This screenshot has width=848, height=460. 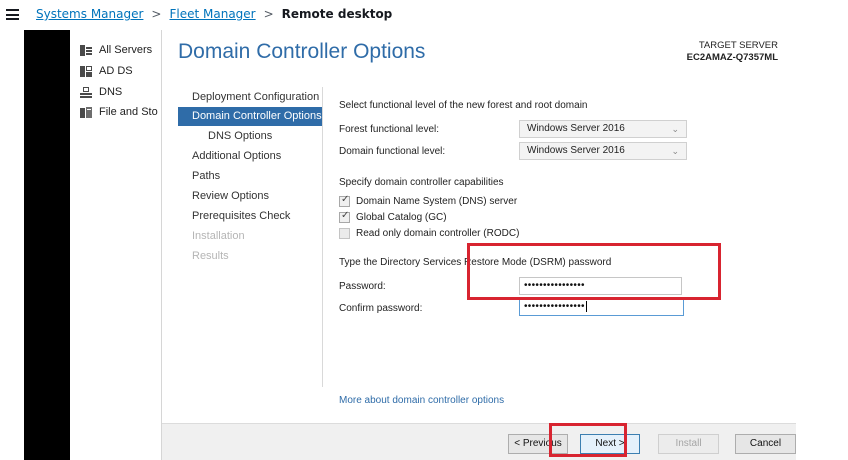 I want to click on wizard-button-bar: < Previous Next > Install Cancel, so click(x=479, y=441).